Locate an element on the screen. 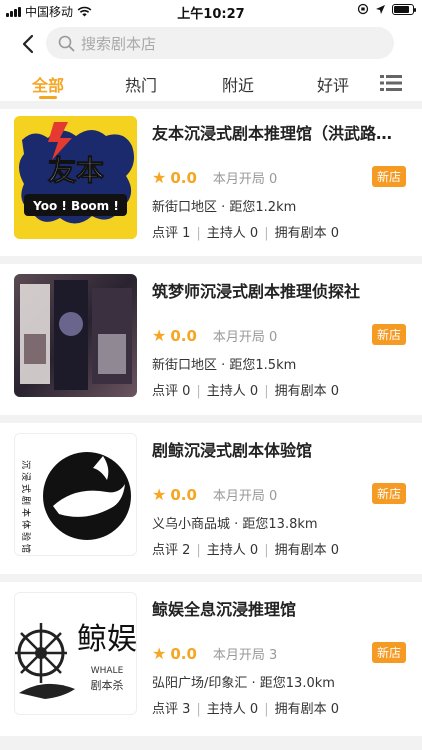 This screenshot has height=750, width=422. tab-label: 热门 is located at coordinates (140, 85).